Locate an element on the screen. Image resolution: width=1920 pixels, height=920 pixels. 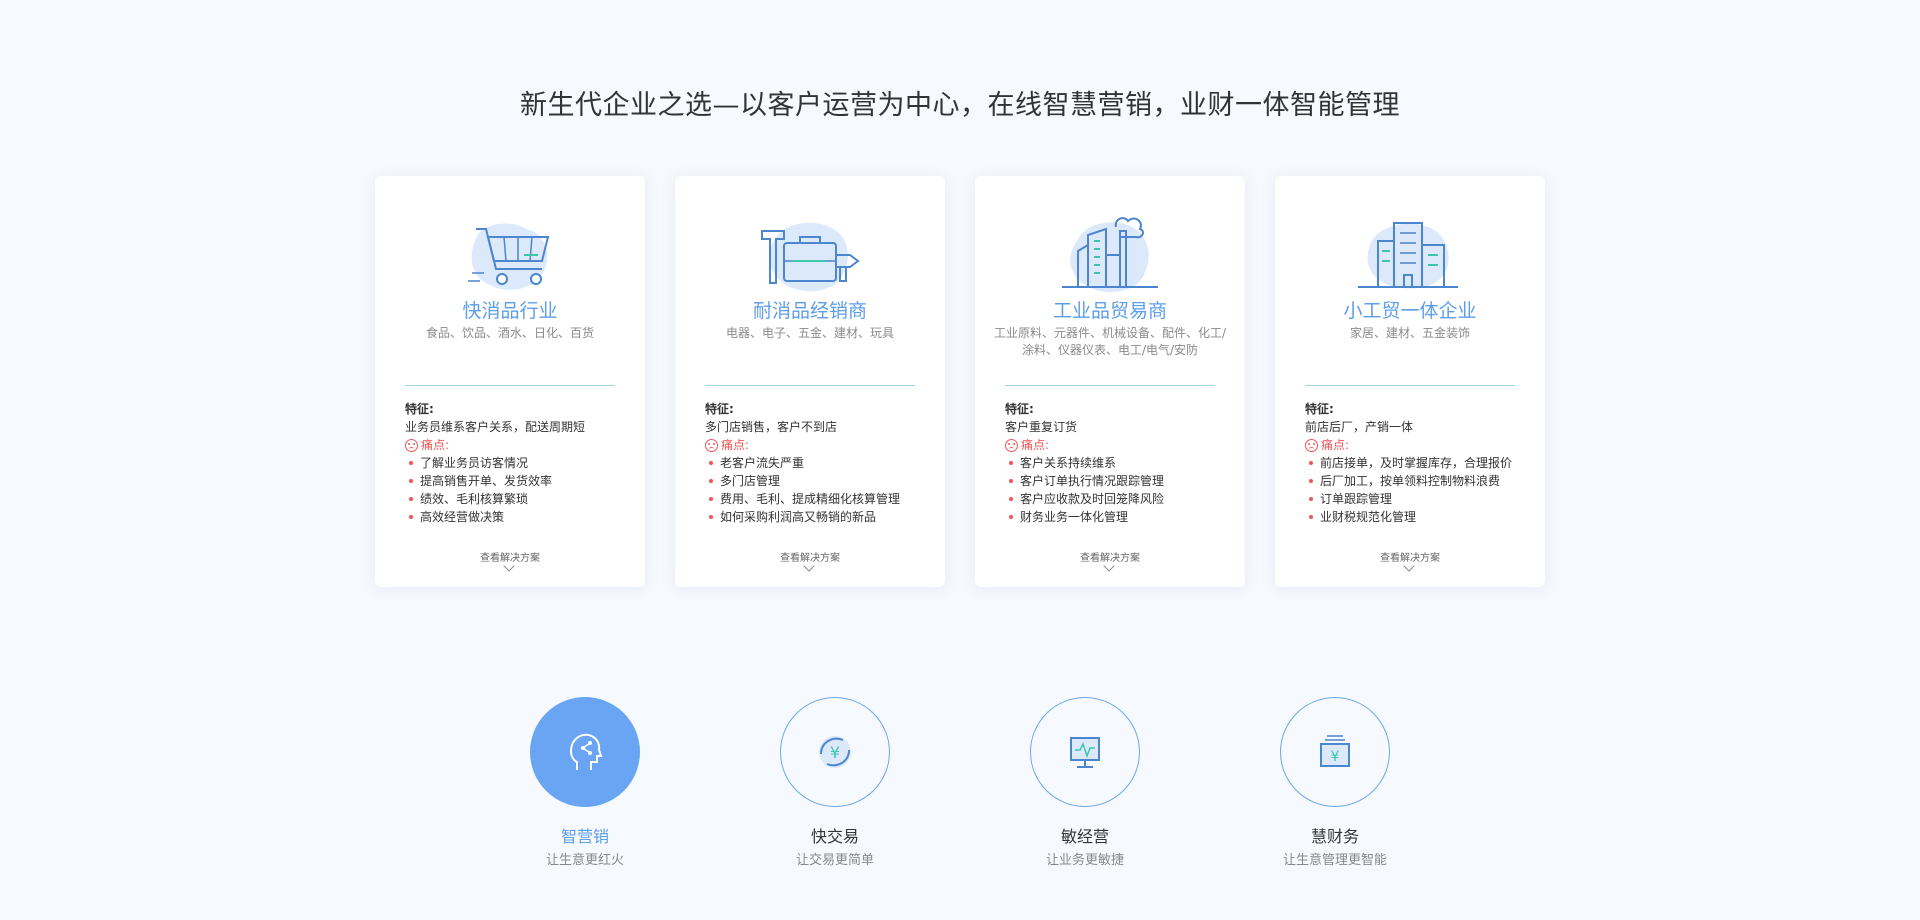
monitor-pulse-icon is located at coordinates (1085, 752).